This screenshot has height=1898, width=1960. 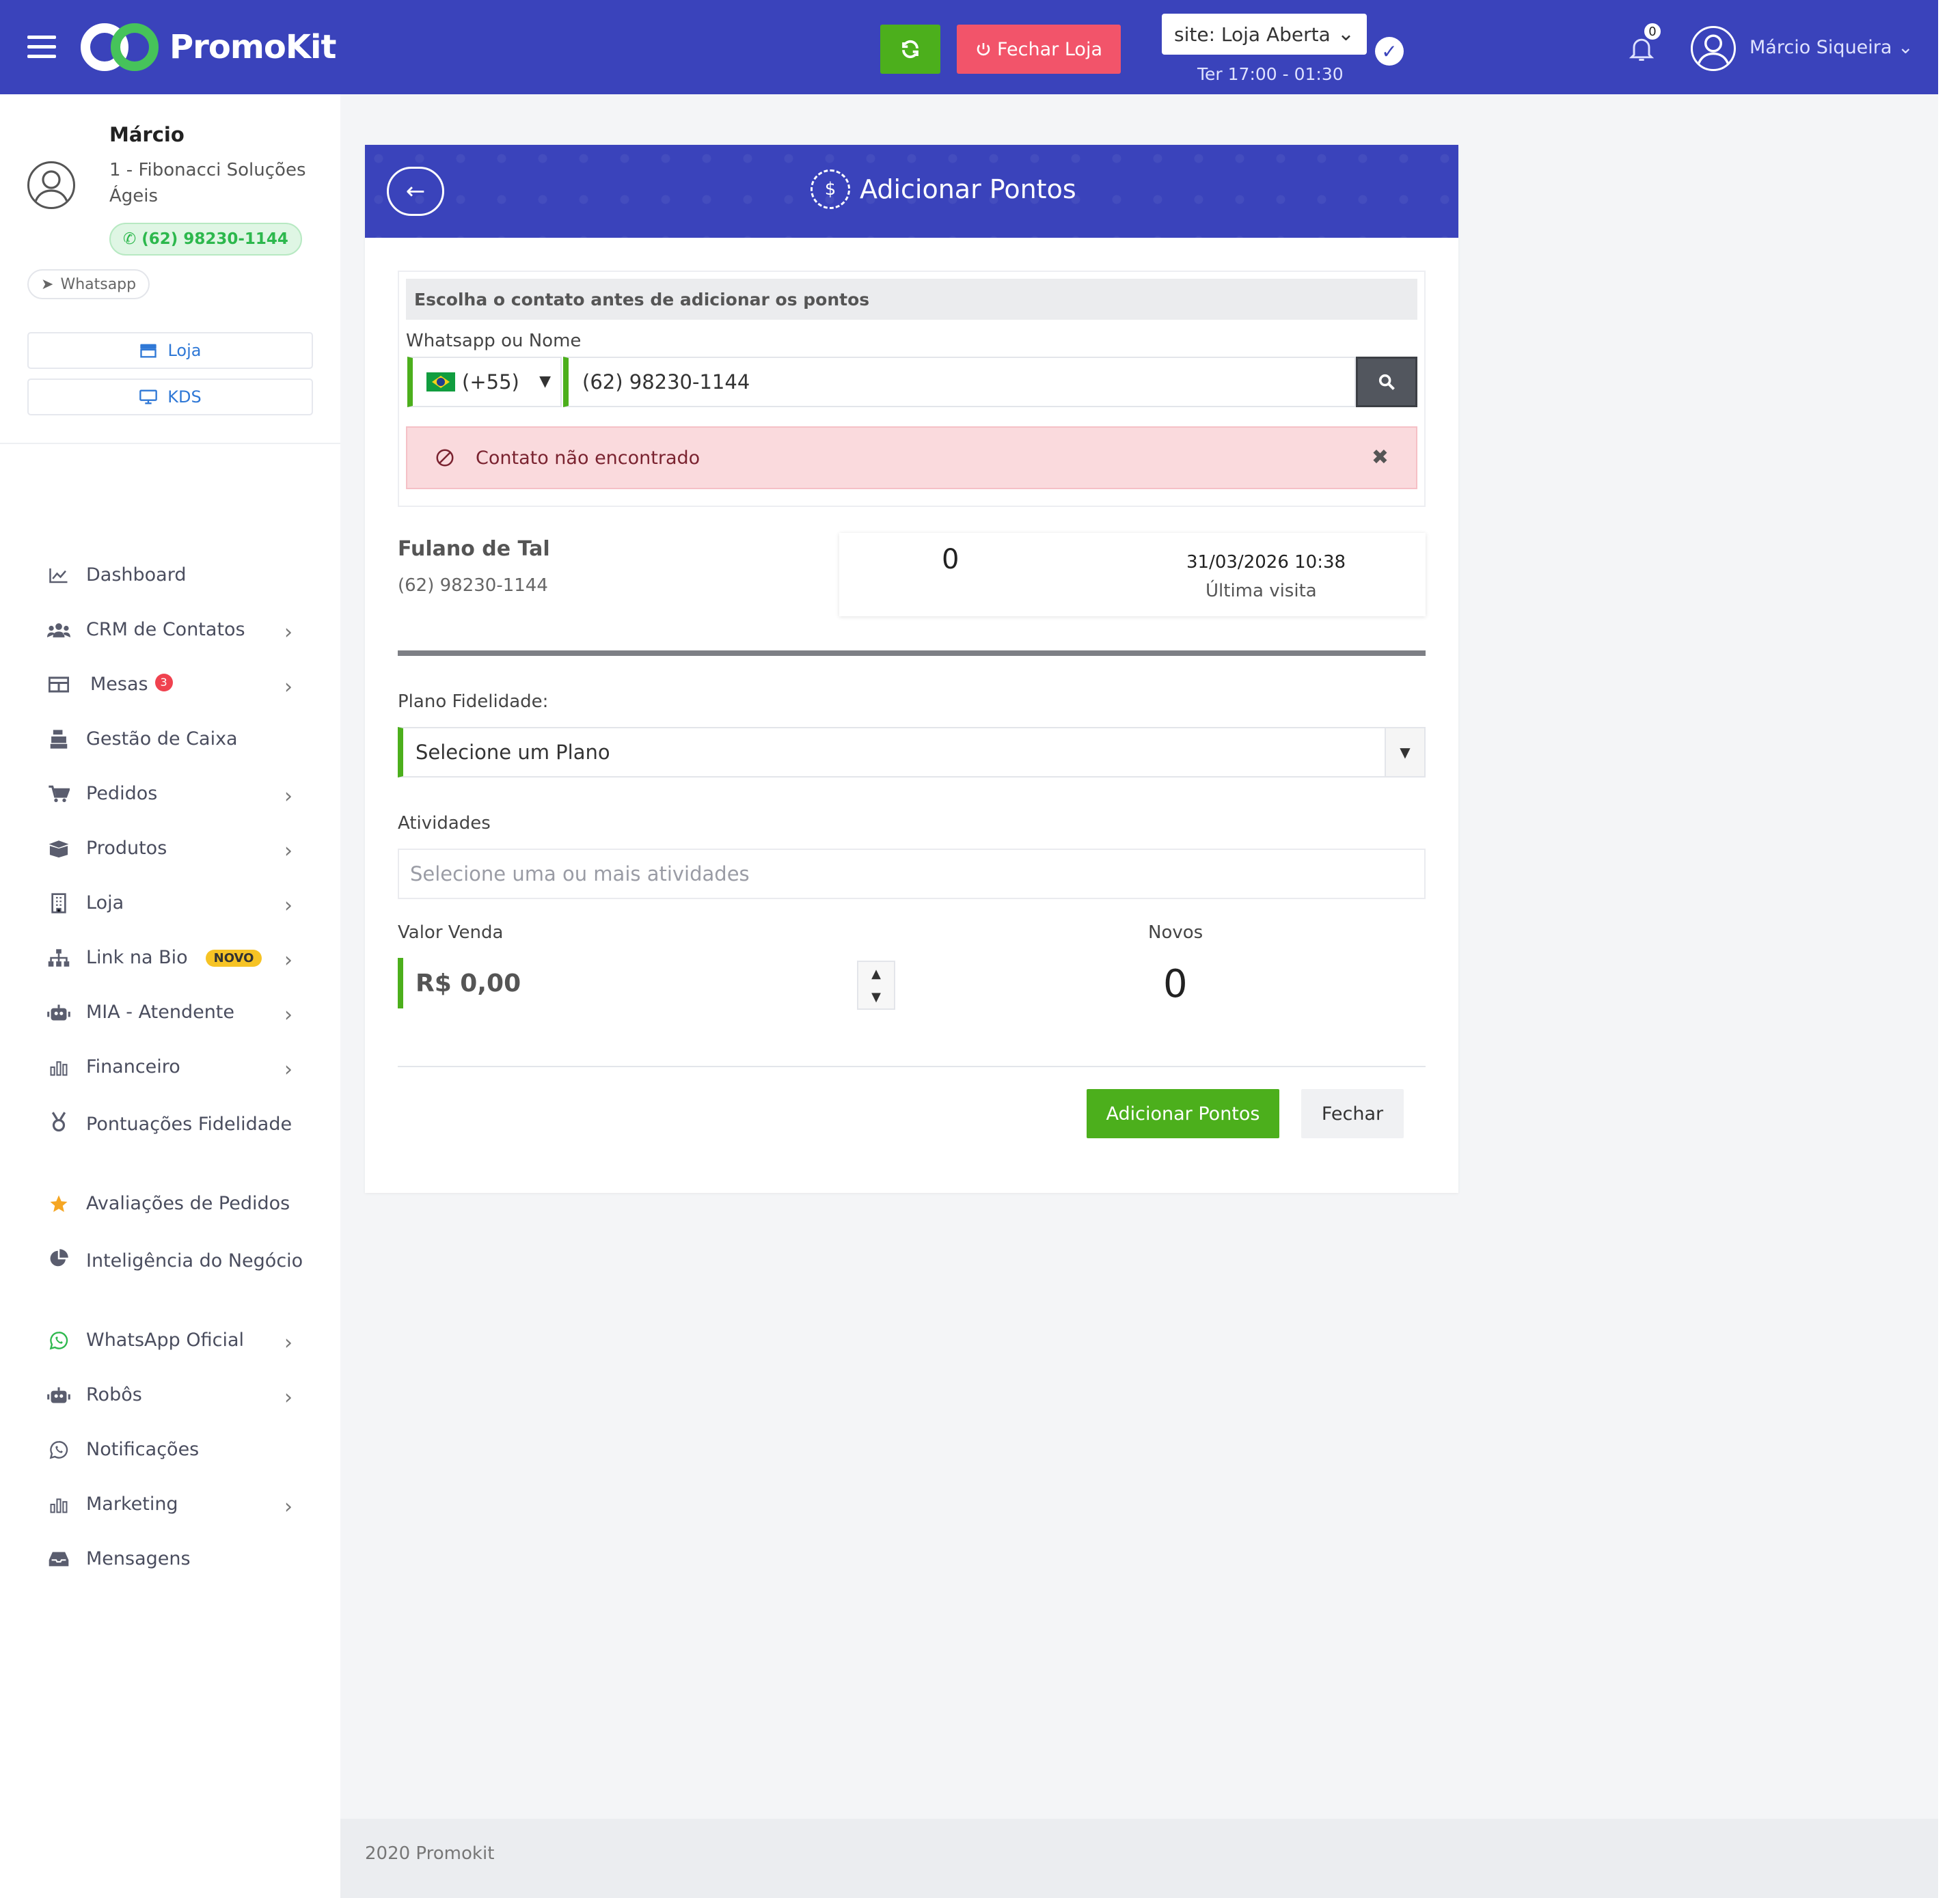 What do you see at coordinates (494, 341) in the screenshot?
I see `contact-field-label: Whatsapp ou Nome` at bounding box center [494, 341].